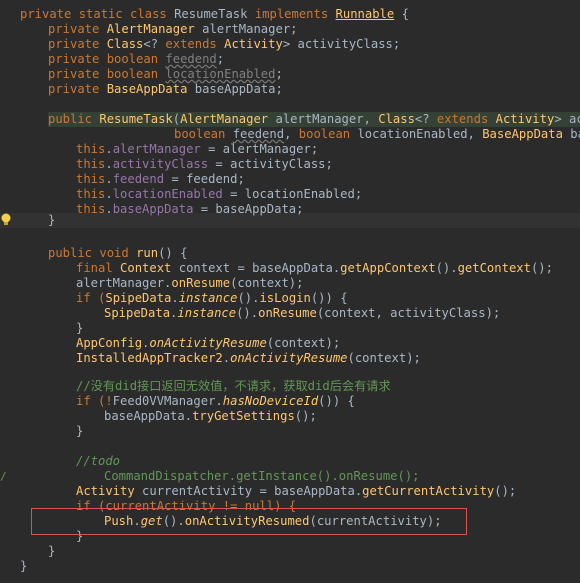 This screenshot has height=583, width=580. I want to click on code-line: private AlertManager alertManager;, so click(173, 29).